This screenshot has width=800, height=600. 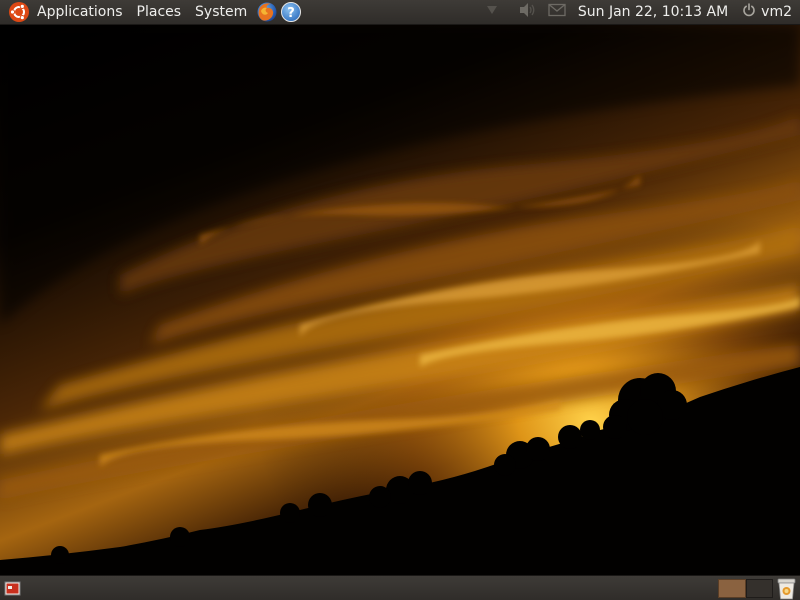 I want to click on clock: Sun Jan 22, 10:13 AM, so click(x=653, y=12).